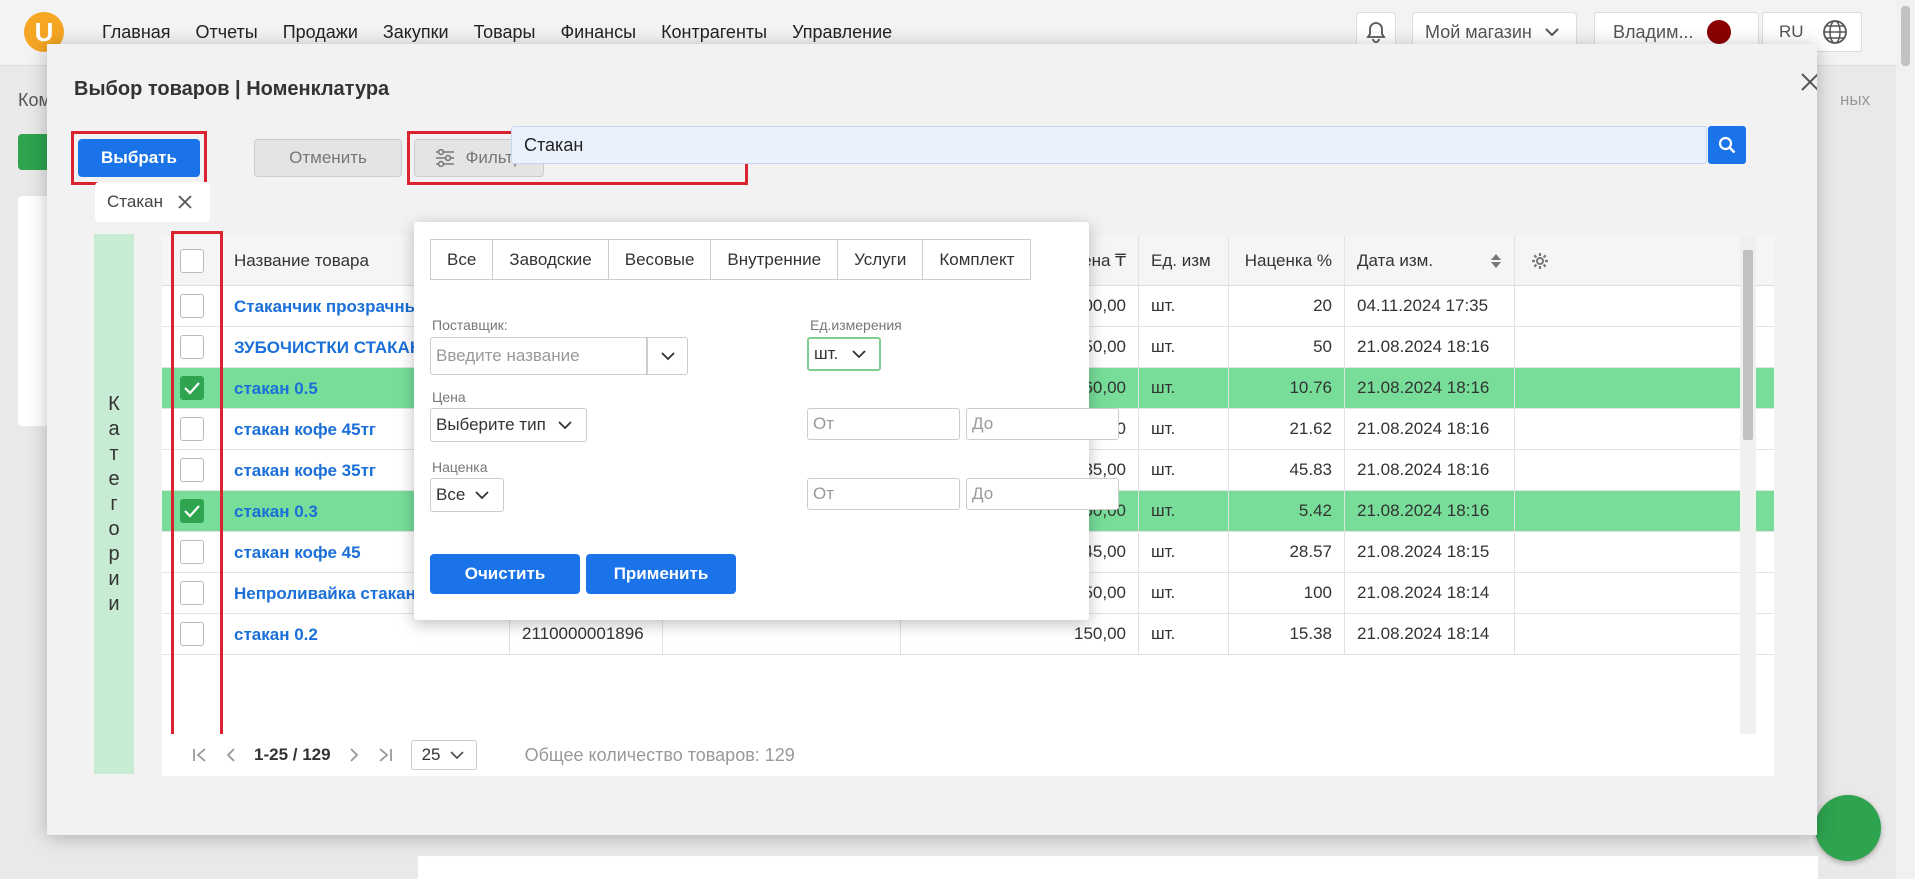  What do you see at coordinates (1540, 261) in the screenshot?
I see `gear-icon` at bounding box center [1540, 261].